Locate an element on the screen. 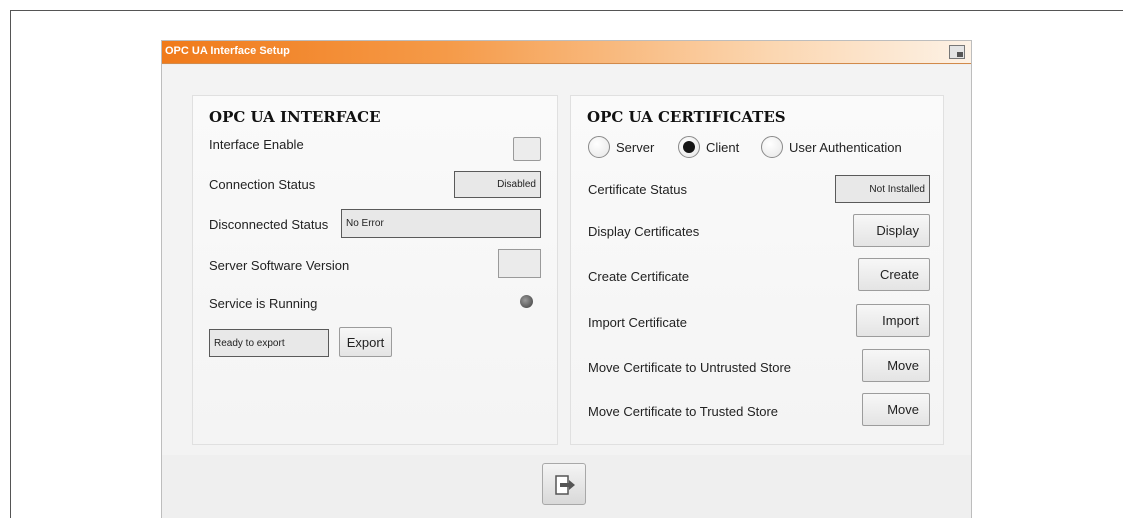 The width and height of the screenshot is (1123, 518). certificate-status-value: Not Installed is located at coordinates (882, 189).